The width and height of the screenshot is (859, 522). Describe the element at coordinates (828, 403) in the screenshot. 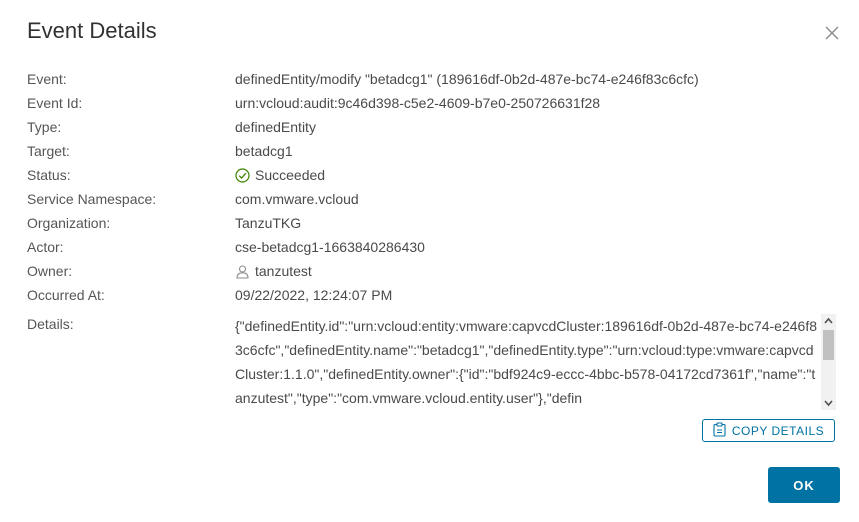

I see `scroll-down-arrow-icon` at that location.